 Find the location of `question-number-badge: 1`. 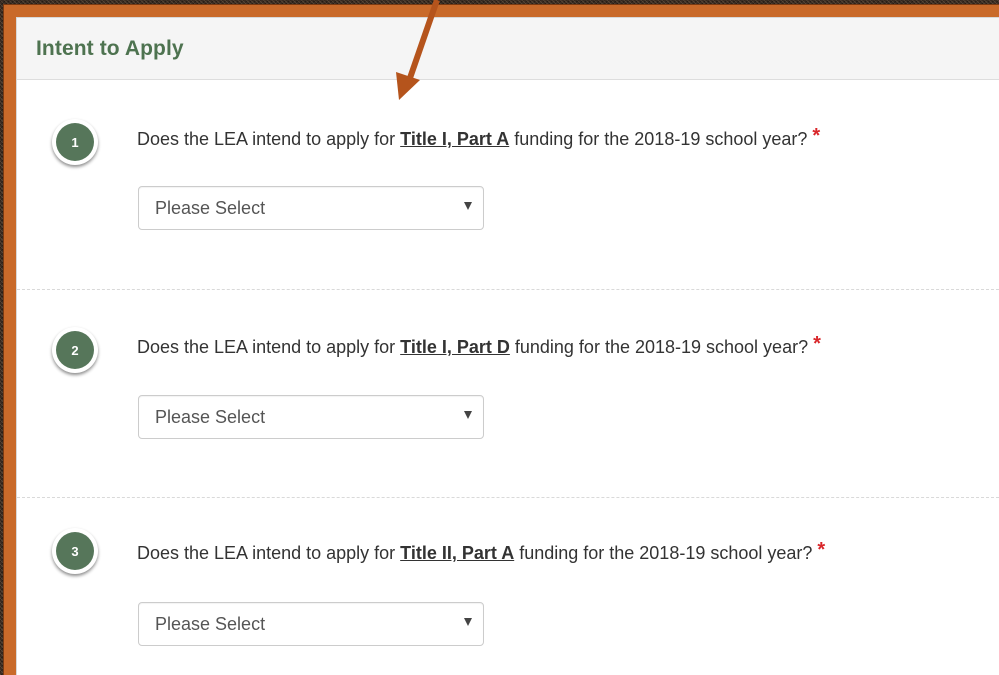

question-number-badge: 1 is located at coordinates (75, 142).